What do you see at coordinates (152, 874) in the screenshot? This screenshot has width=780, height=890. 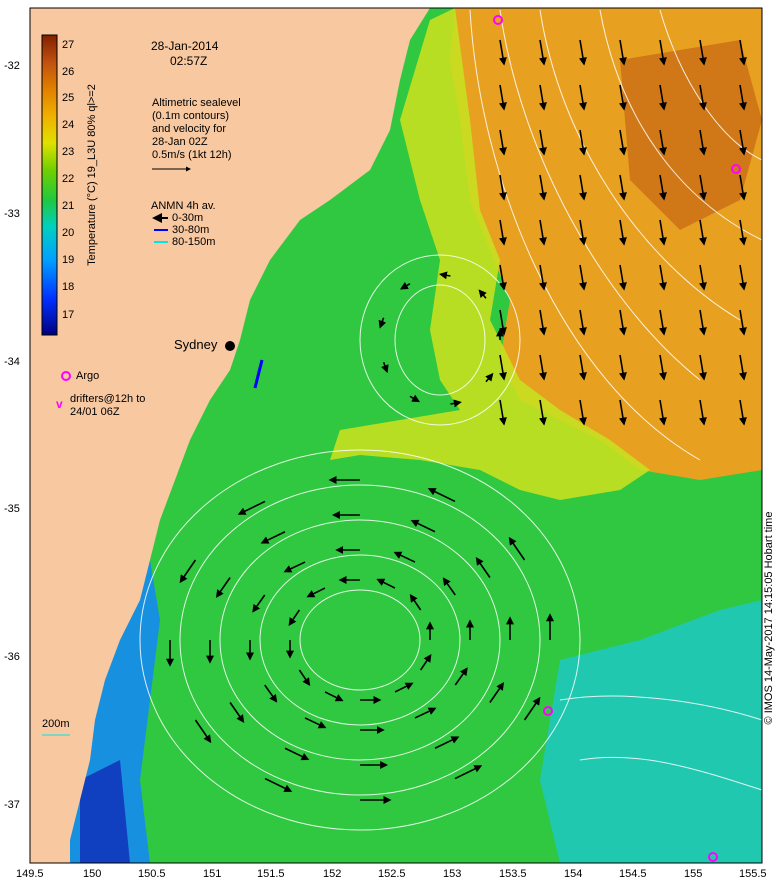 I see `lon-tick: 150.5` at bounding box center [152, 874].